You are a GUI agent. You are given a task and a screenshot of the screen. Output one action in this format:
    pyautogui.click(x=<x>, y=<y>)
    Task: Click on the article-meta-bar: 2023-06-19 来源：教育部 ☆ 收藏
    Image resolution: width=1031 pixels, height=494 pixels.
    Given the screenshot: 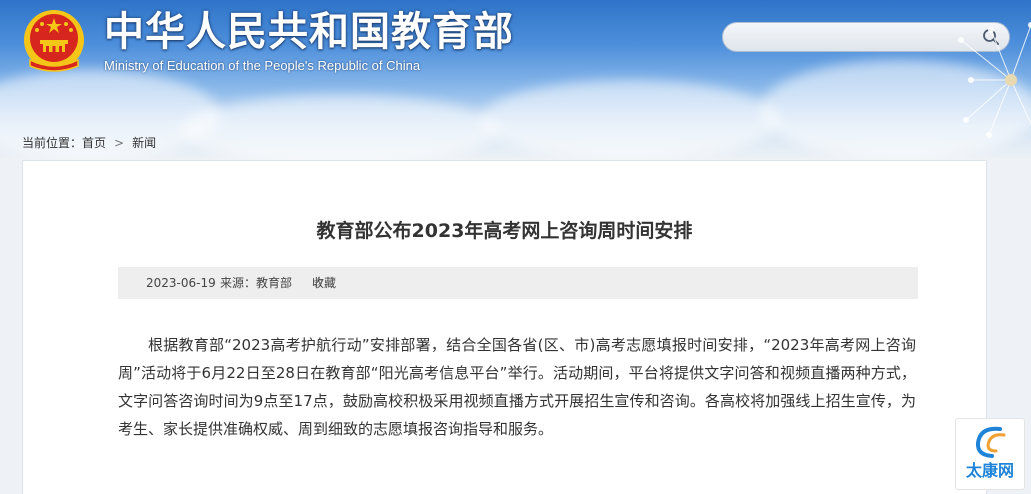 What is the action you would take?
    pyautogui.click(x=518, y=283)
    